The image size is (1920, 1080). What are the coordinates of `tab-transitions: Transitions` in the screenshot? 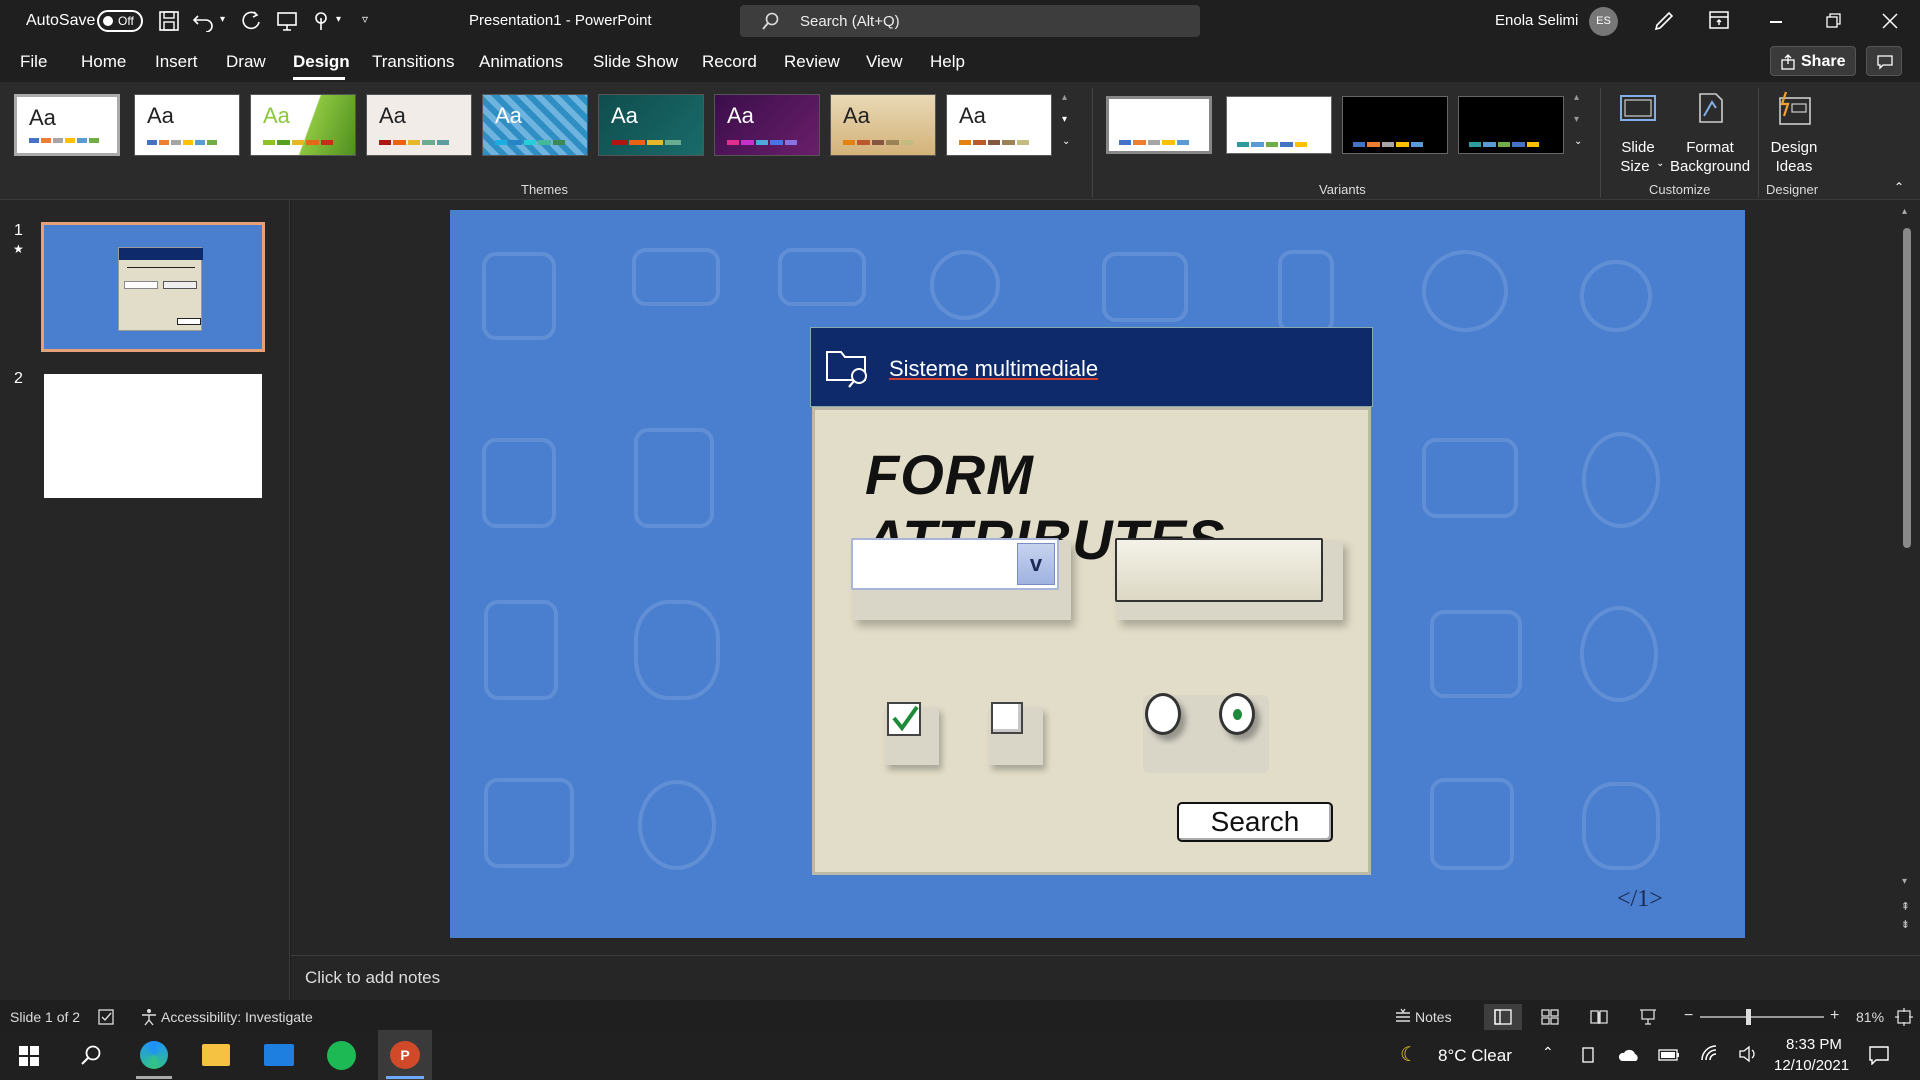 It's located at (413, 62).